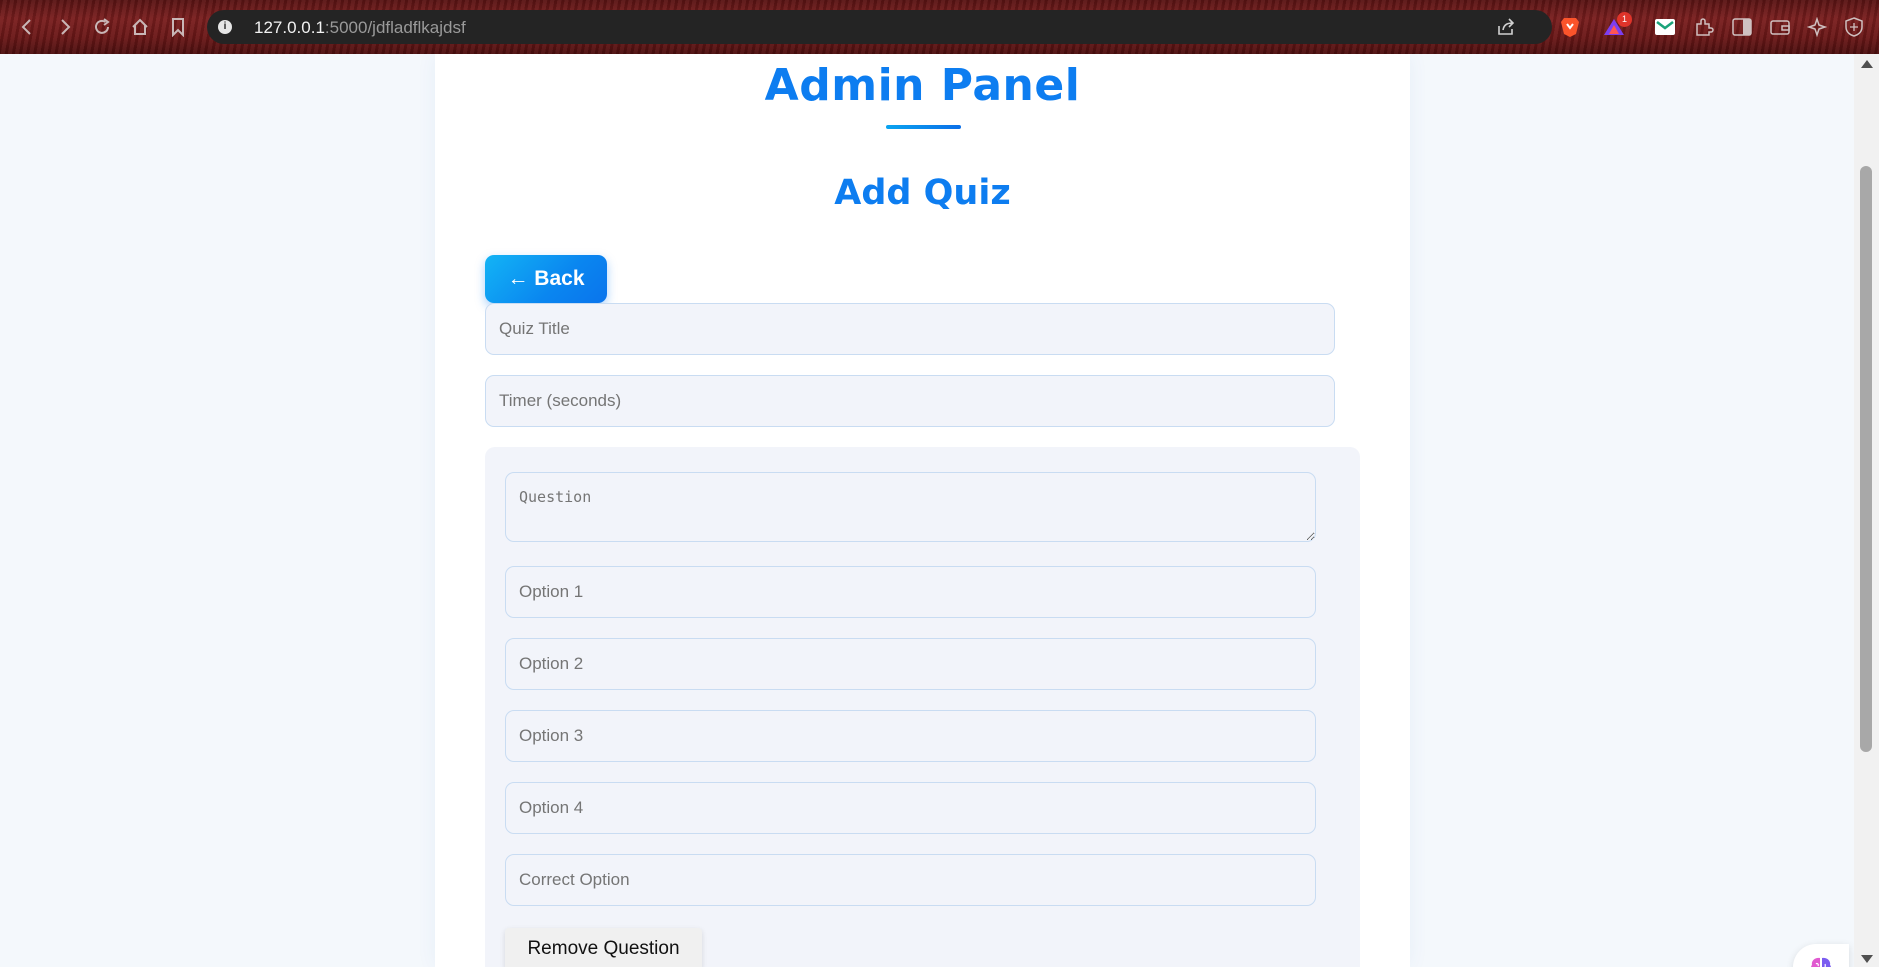 Image resolution: width=1879 pixels, height=967 pixels. Describe the element at coordinates (910, 880) in the screenshot. I see `correct-option-input` at that location.